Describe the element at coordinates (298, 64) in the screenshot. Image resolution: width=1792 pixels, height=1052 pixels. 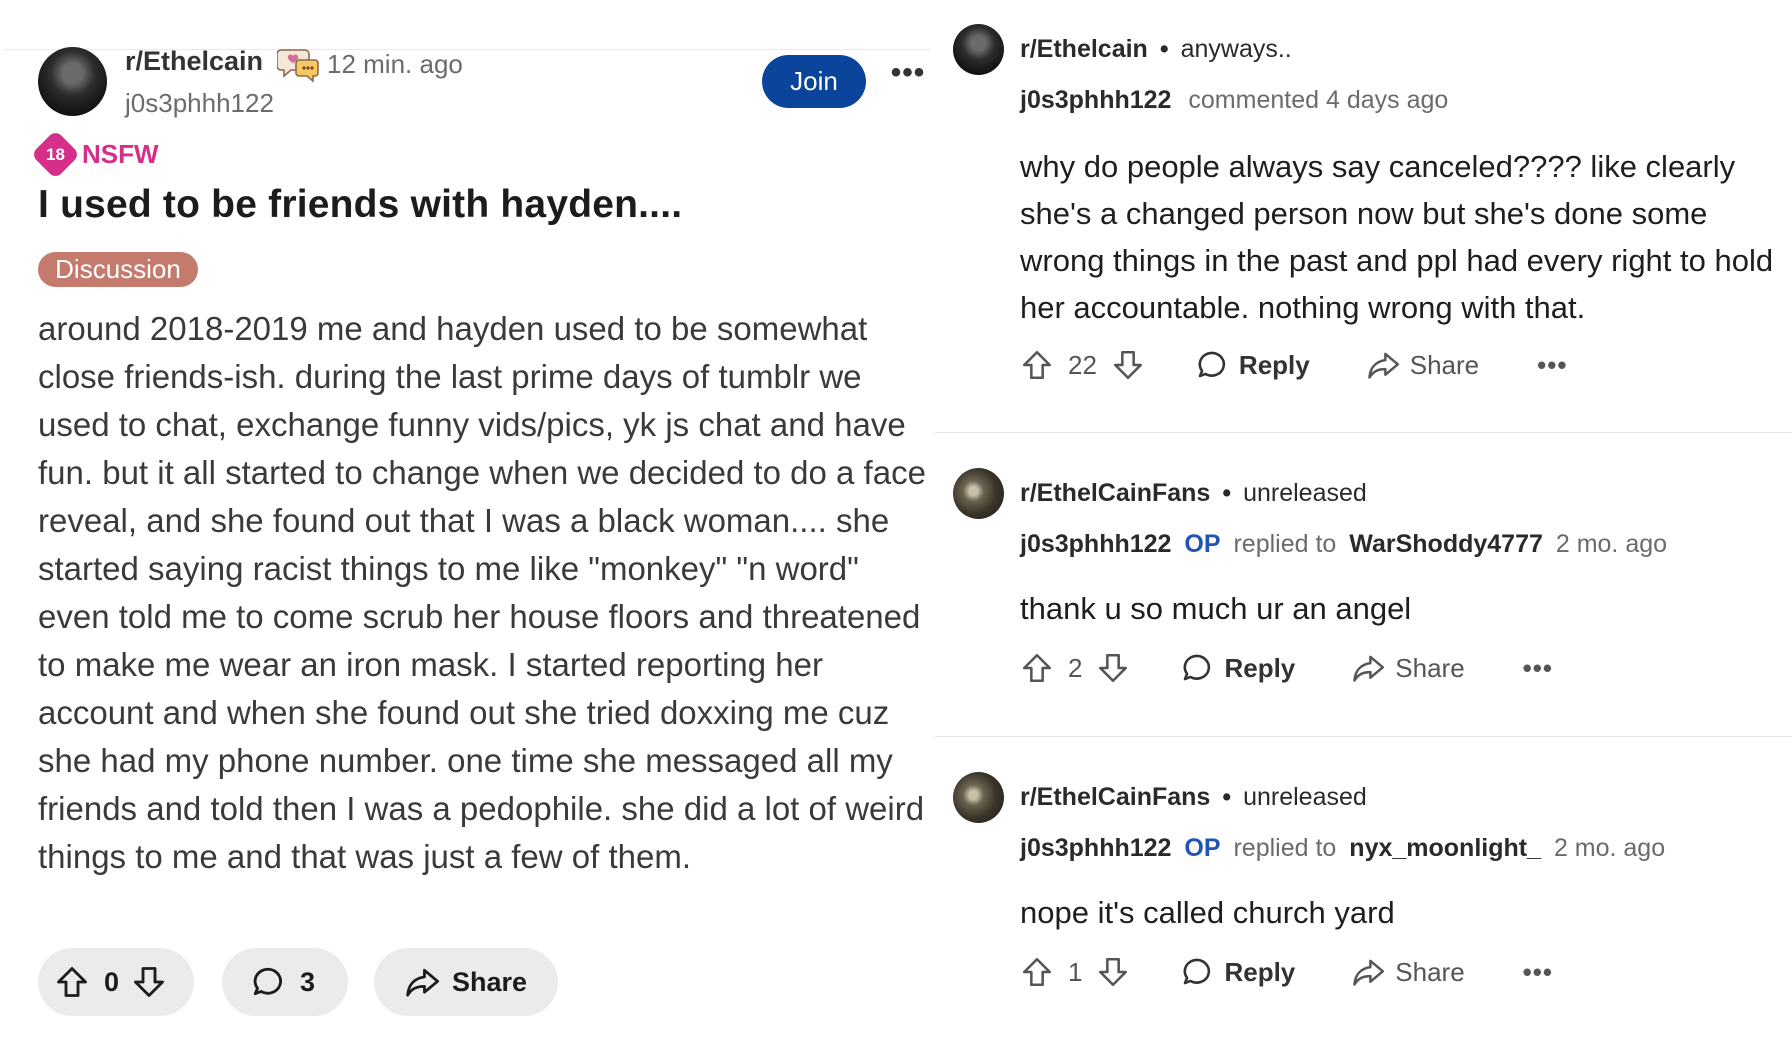
I see `user-flair-emoji-icon` at that location.